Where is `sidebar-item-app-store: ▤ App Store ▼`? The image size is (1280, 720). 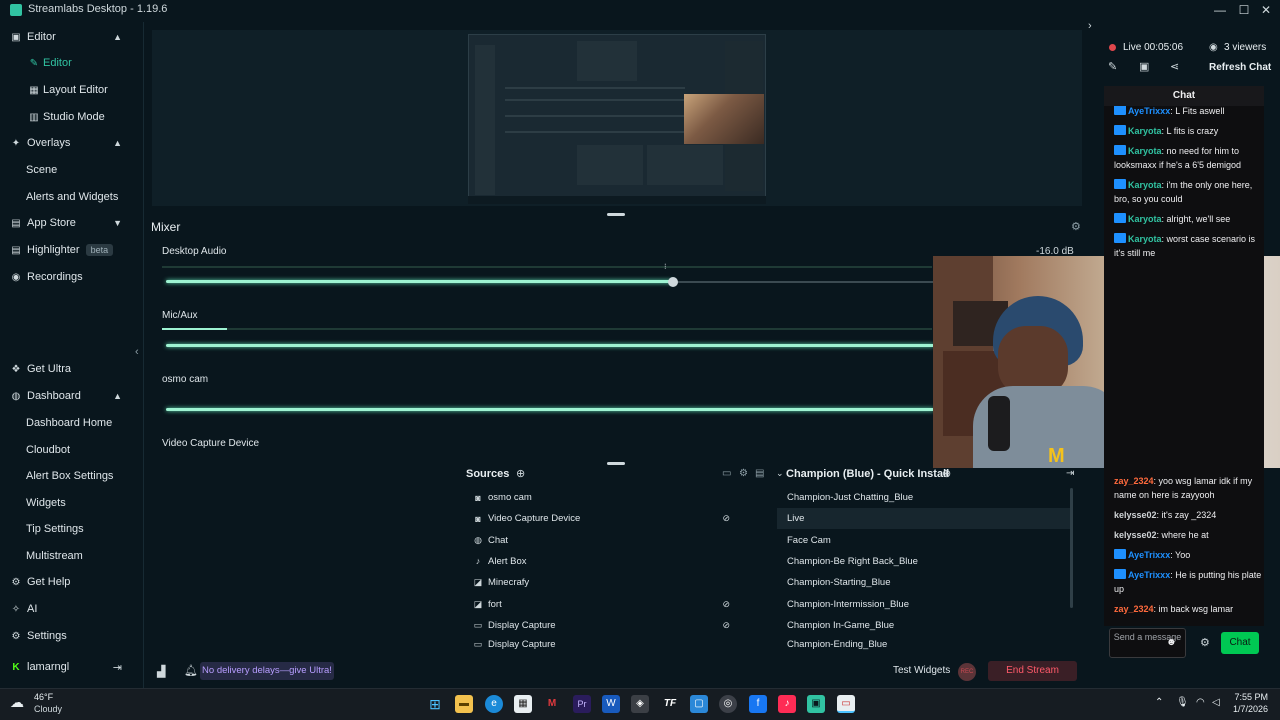 sidebar-item-app-store: ▤ App Store ▼ is located at coordinates (67, 223).